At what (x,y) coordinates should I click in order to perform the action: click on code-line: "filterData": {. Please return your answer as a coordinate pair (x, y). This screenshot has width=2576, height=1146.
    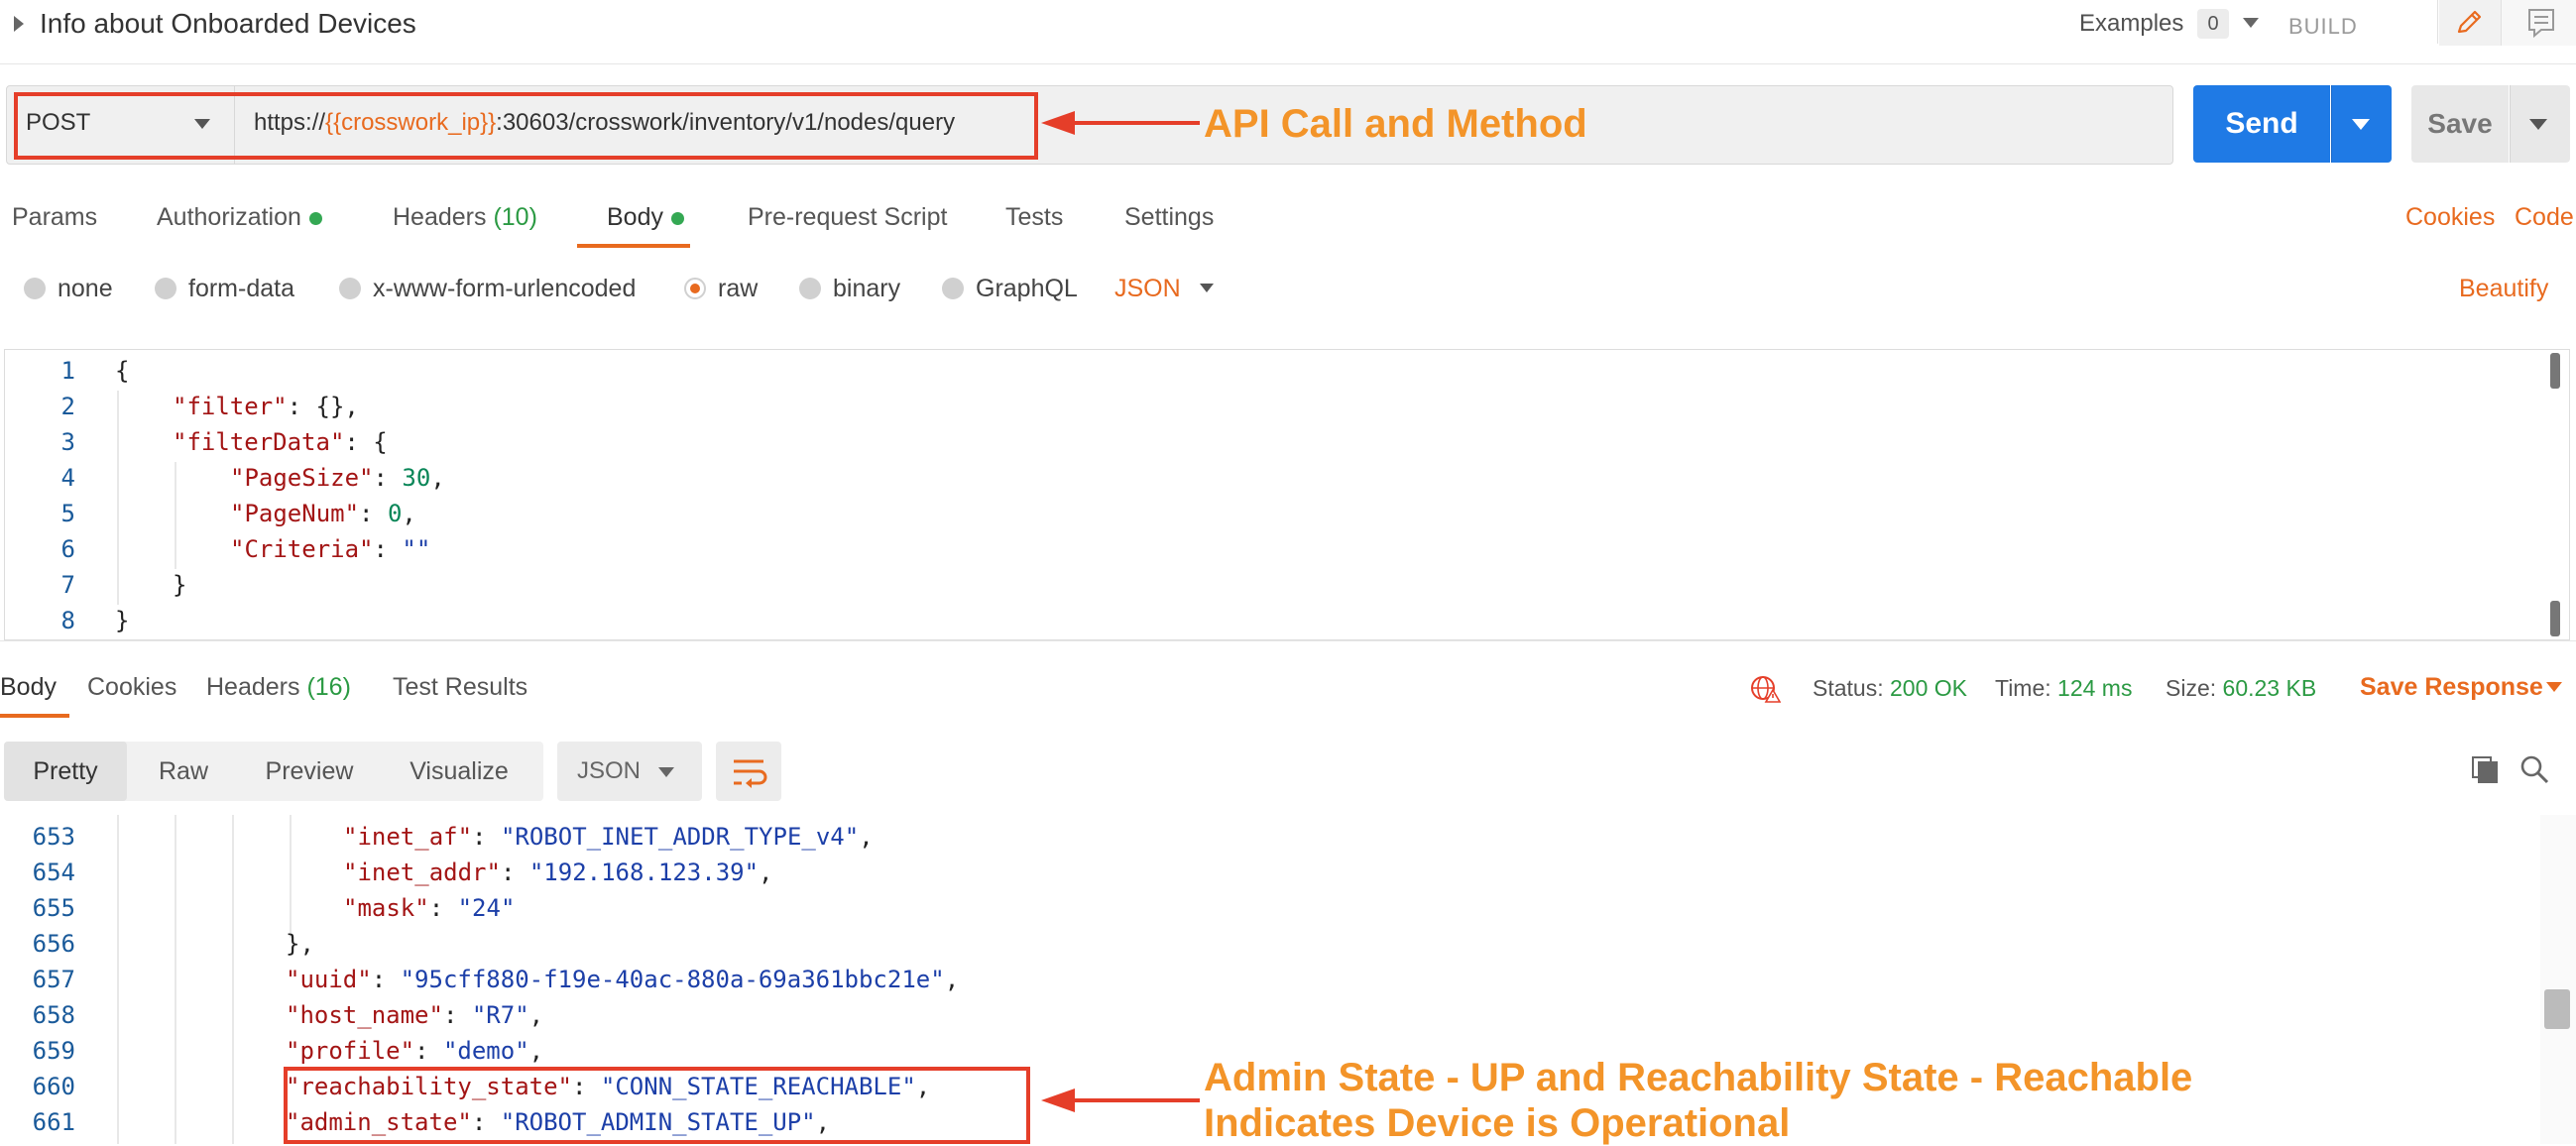
    Looking at the image, I should click on (281, 442).